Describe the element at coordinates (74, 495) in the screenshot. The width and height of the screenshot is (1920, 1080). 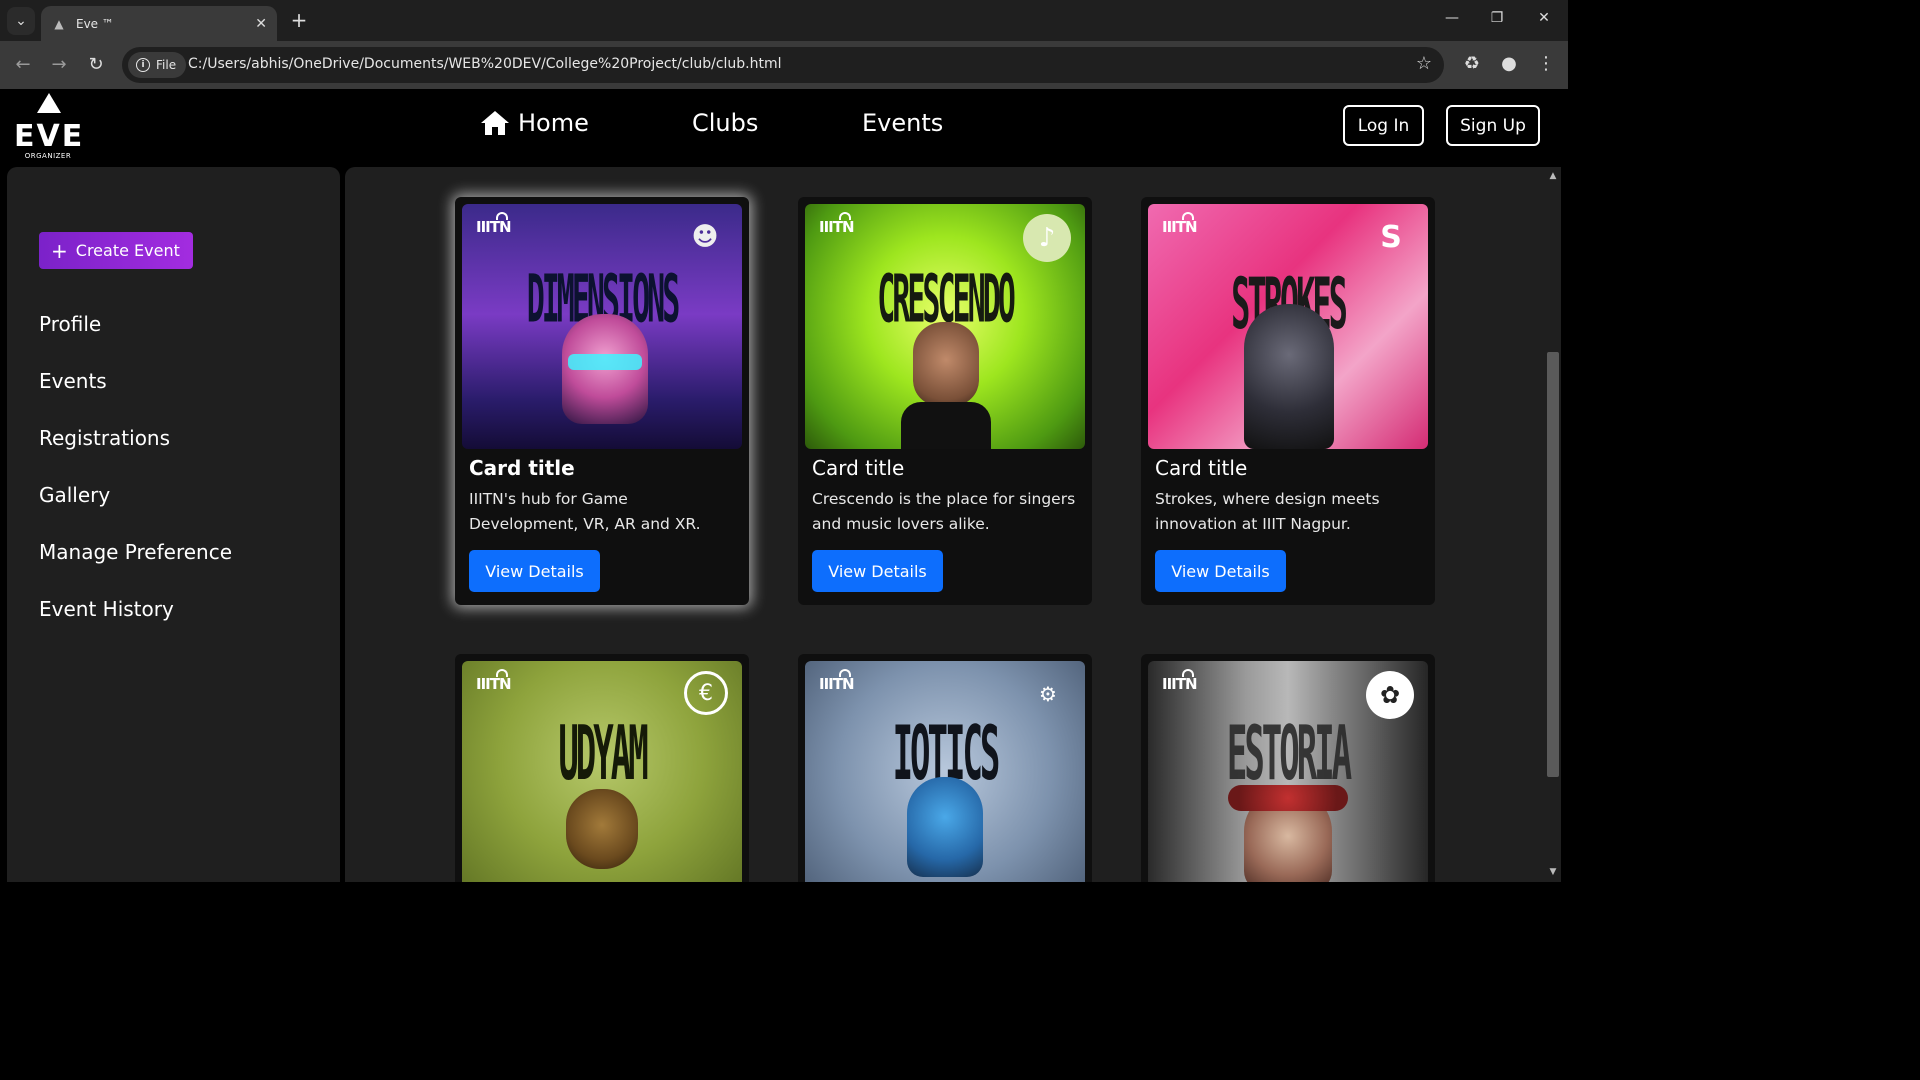
I see `sidebar-item-gallery: Gallery` at that location.